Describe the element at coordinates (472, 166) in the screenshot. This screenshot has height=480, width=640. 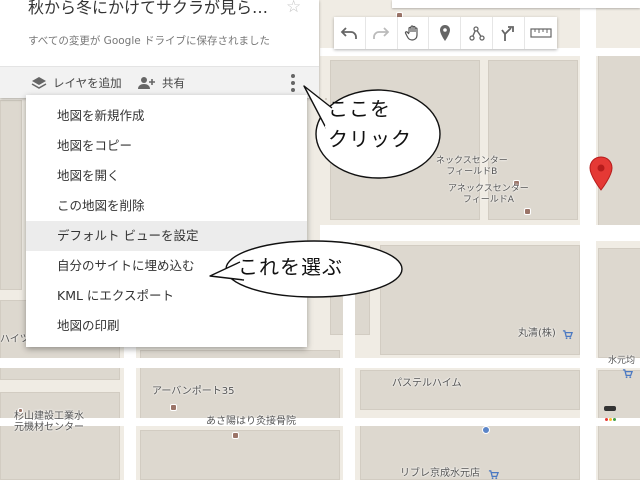
I see `map-label-annex-b: ネックスセンター フィールドB` at that location.